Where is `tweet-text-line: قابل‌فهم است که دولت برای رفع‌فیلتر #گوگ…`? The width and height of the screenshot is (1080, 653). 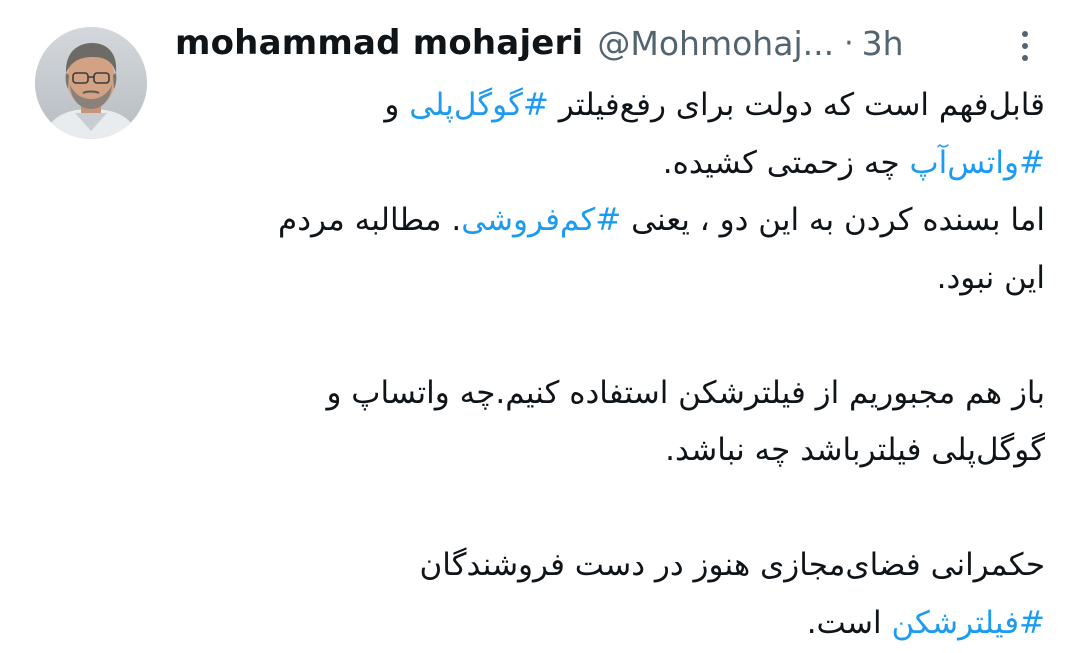 tweet-text-line: قابل‌فهم است که دولت برای رفع‌فیلتر #گوگ… is located at coordinates (610, 106).